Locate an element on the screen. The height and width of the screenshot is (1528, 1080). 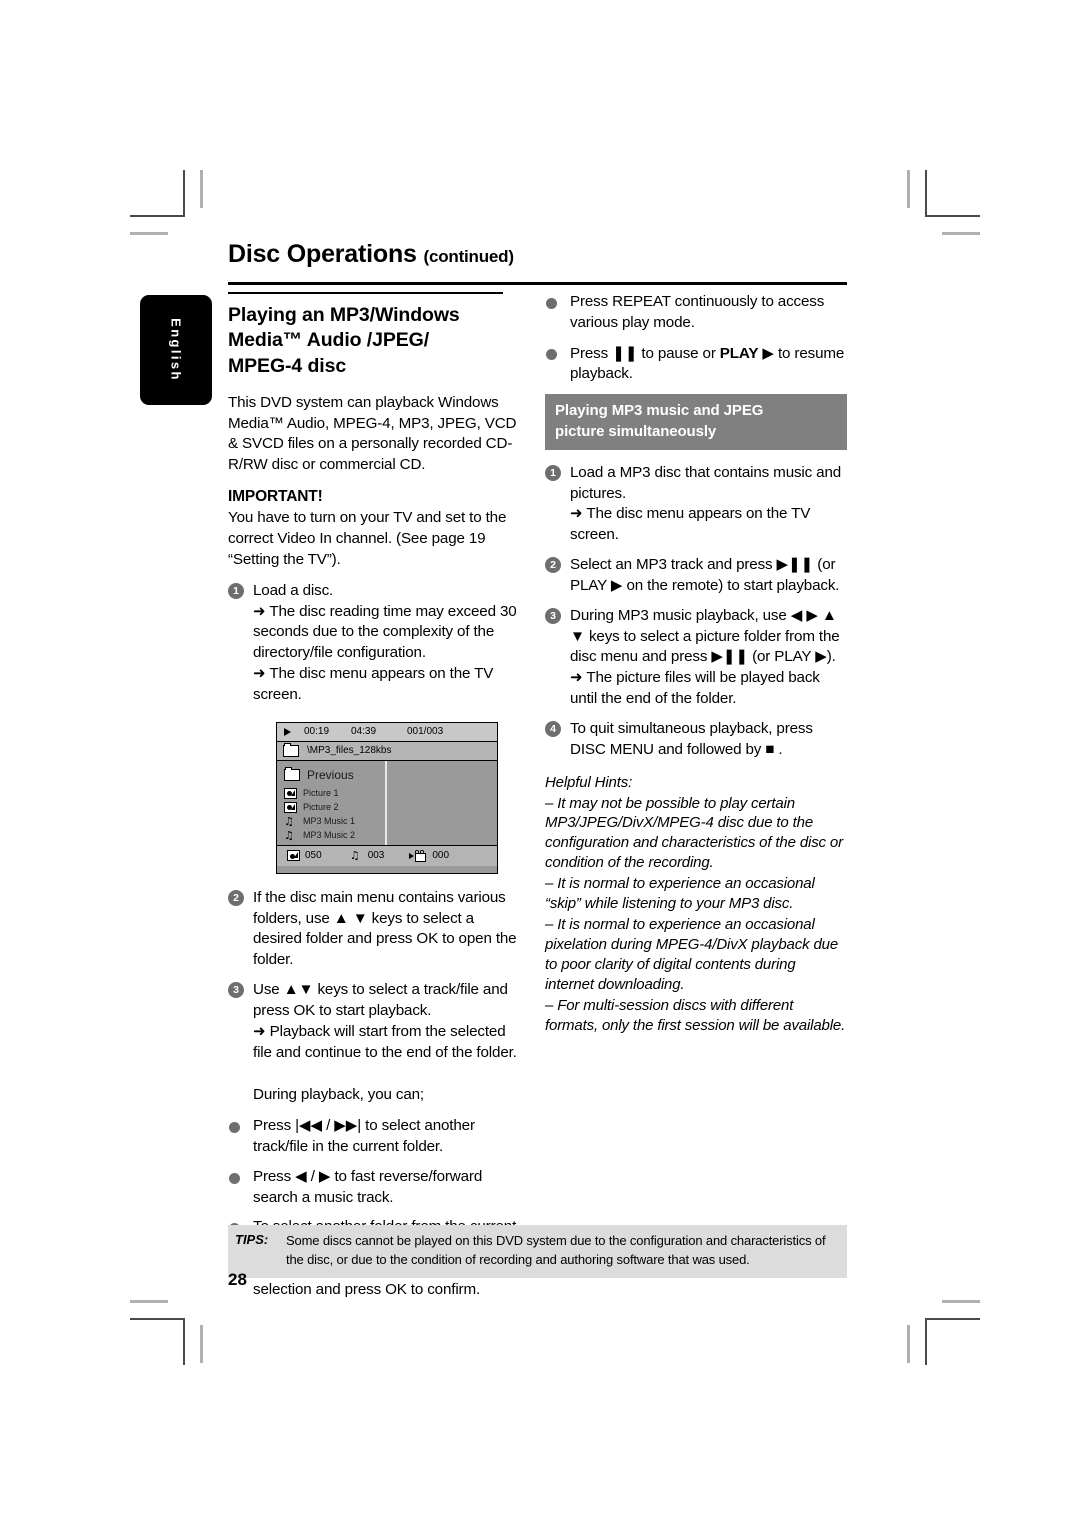
grey-heading-line1: Playing MP3 music and JPEG is located at coordinates (659, 411).